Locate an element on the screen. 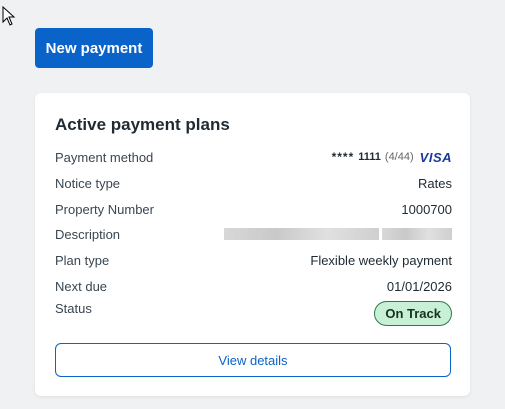 The width and height of the screenshot is (505, 409). property-number-label: Property Number is located at coordinates (104, 209).